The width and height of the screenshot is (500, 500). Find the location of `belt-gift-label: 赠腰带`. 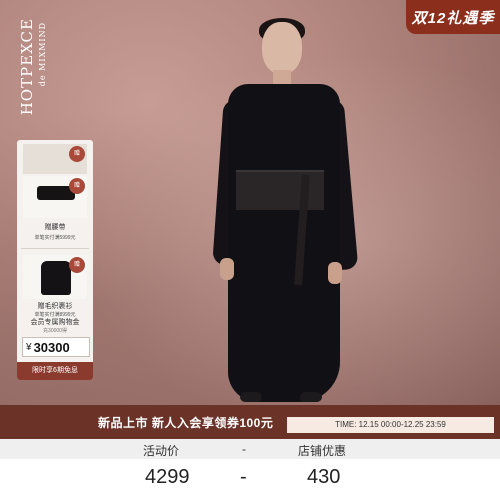

belt-gift-label: 赠腰带 is located at coordinates (55, 227).